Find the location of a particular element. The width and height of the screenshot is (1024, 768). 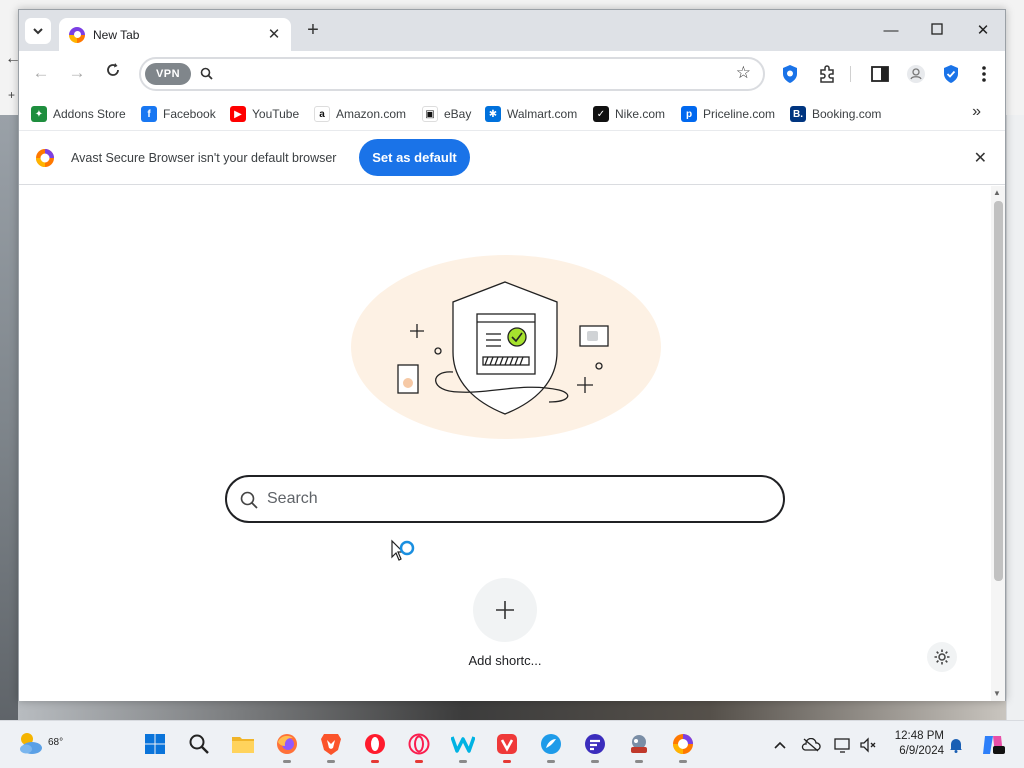

lunascape-icon is located at coordinates (639, 747).